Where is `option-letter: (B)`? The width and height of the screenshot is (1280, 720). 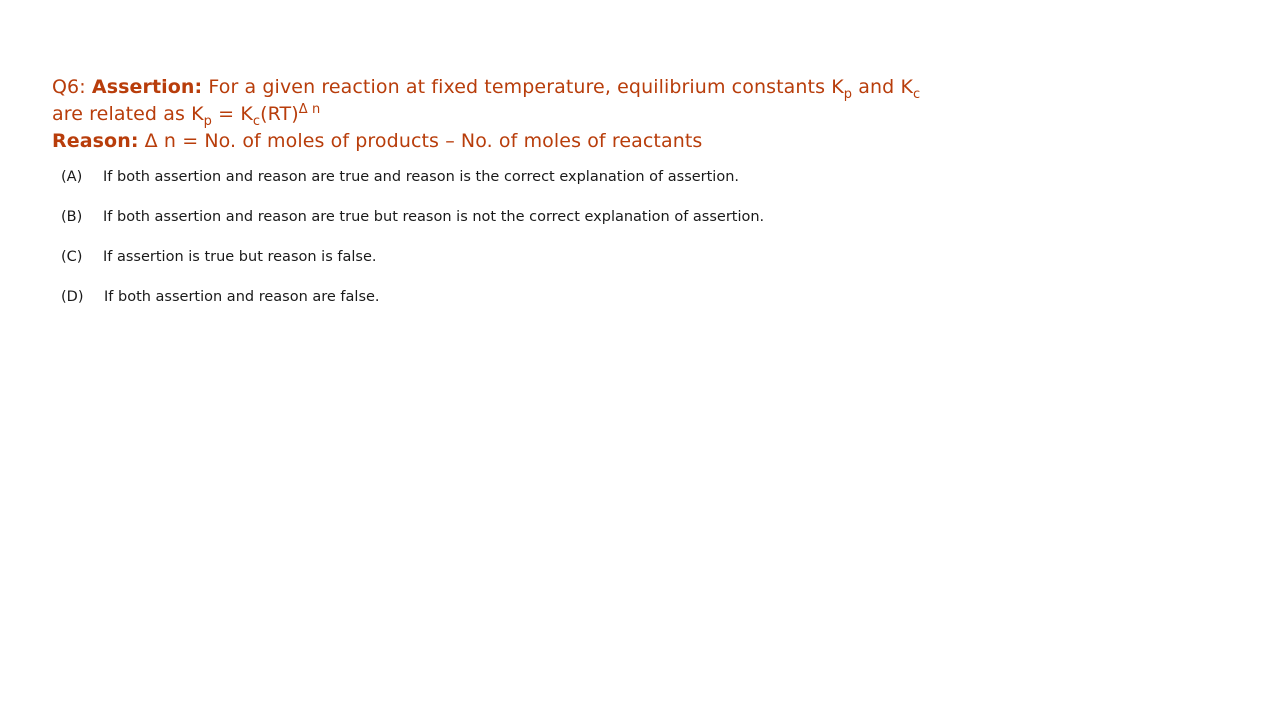 option-letter: (B) is located at coordinates (72, 217).